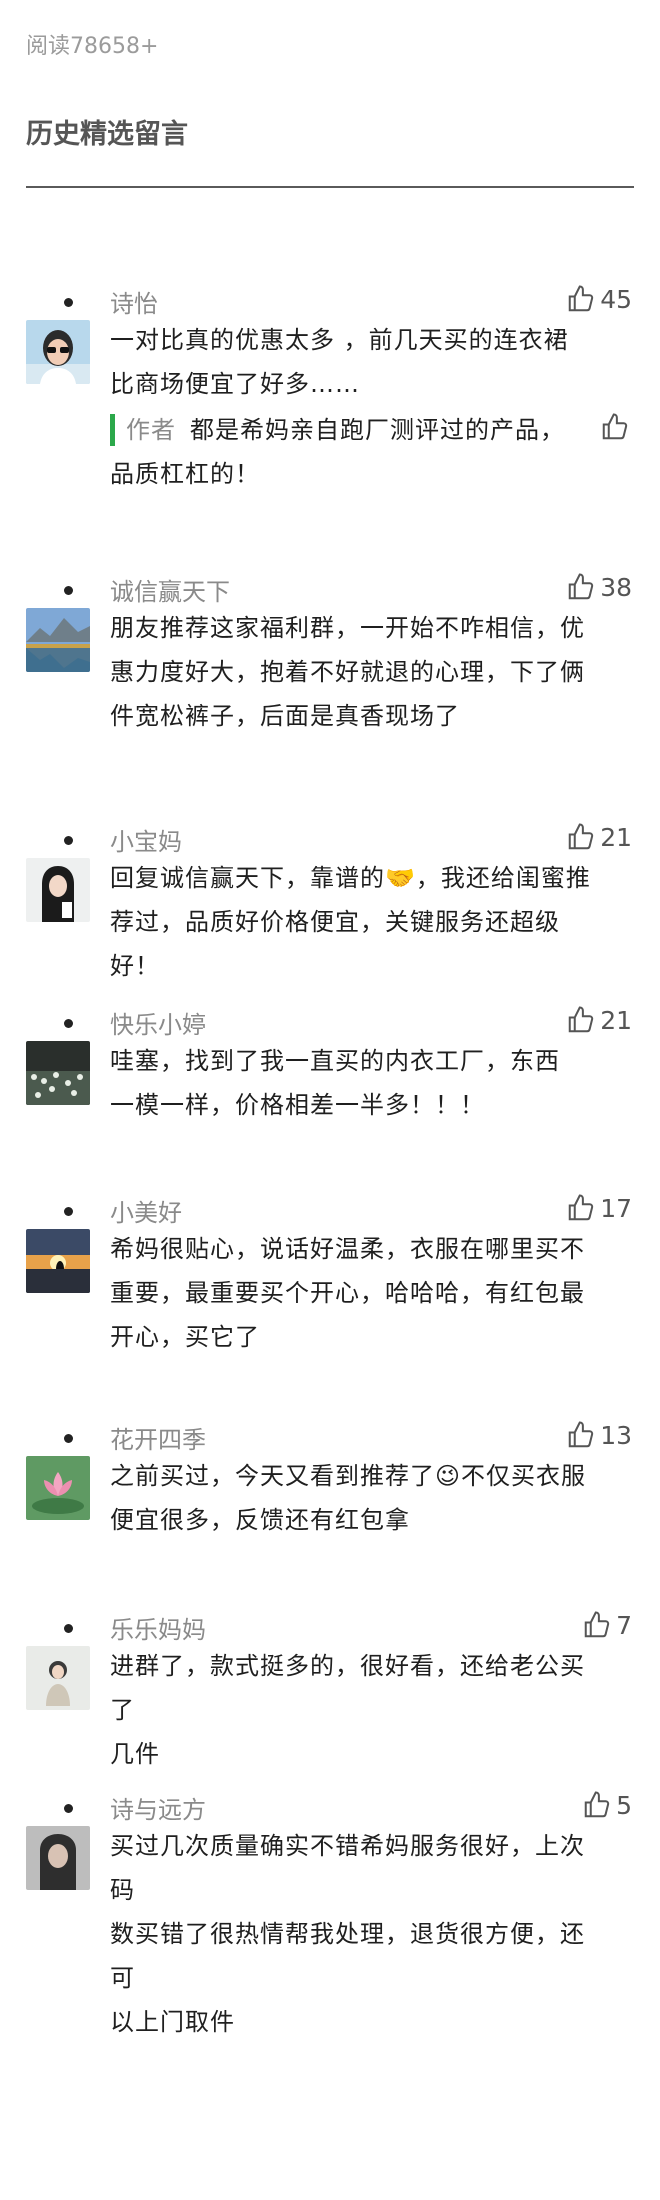 This screenshot has height=2200, width=660. What do you see at coordinates (355, 1498) in the screenshot?
I see `comment-text: 之前买过，今天又看到推荐了😉不仅买衣服 便宜很多，反馈还有红包拿` at bounding box center [355, 1498].